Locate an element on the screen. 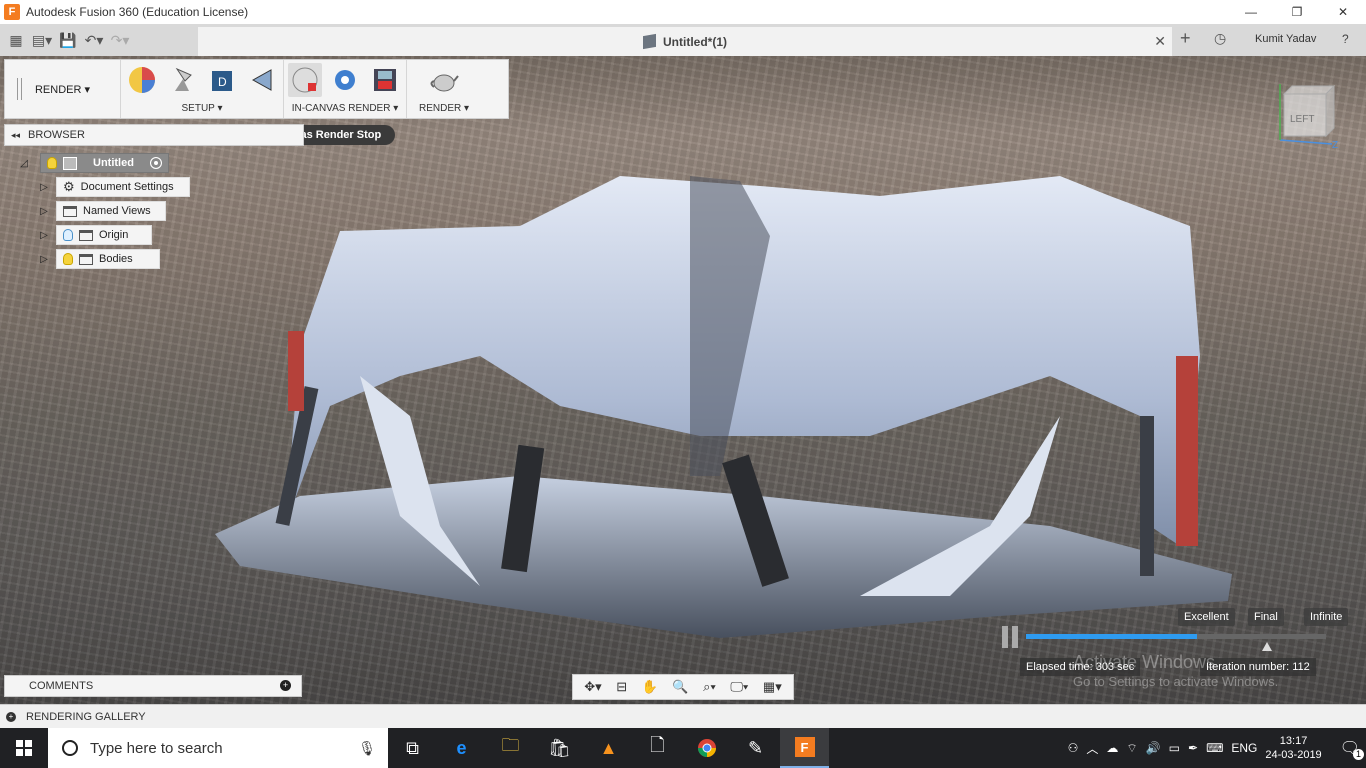 This screenshot has width=1366, height=768. search-placeholder: Type here to search is located at coordinates (156, 748).